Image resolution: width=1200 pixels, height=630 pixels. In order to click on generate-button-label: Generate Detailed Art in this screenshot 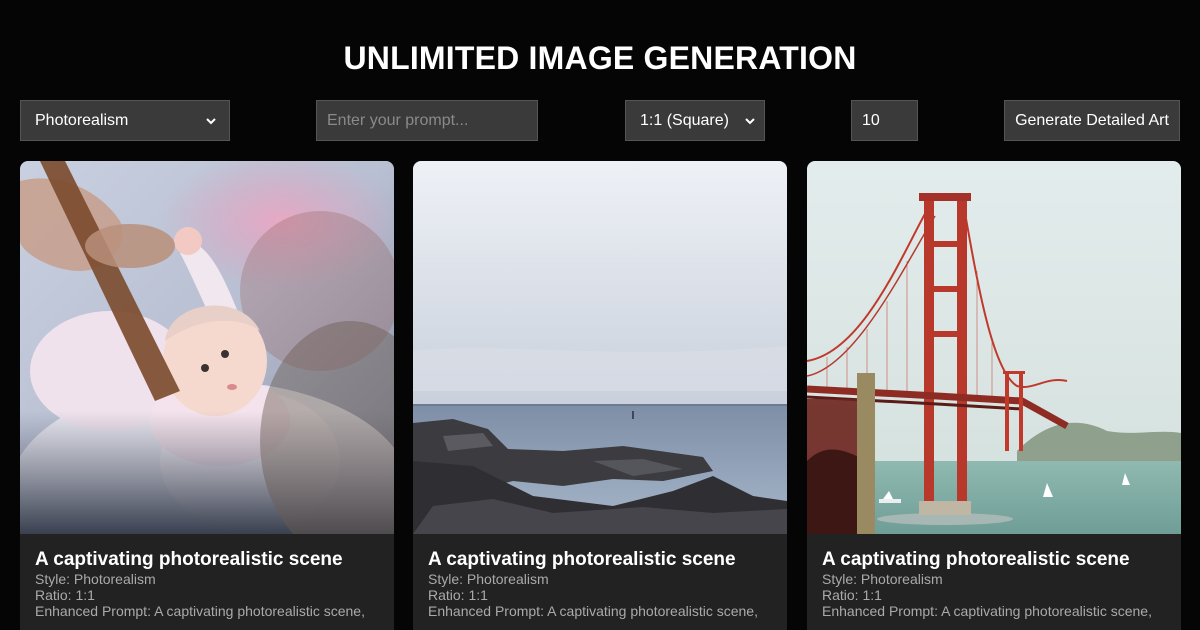, I will do `click(1092, 120)`.